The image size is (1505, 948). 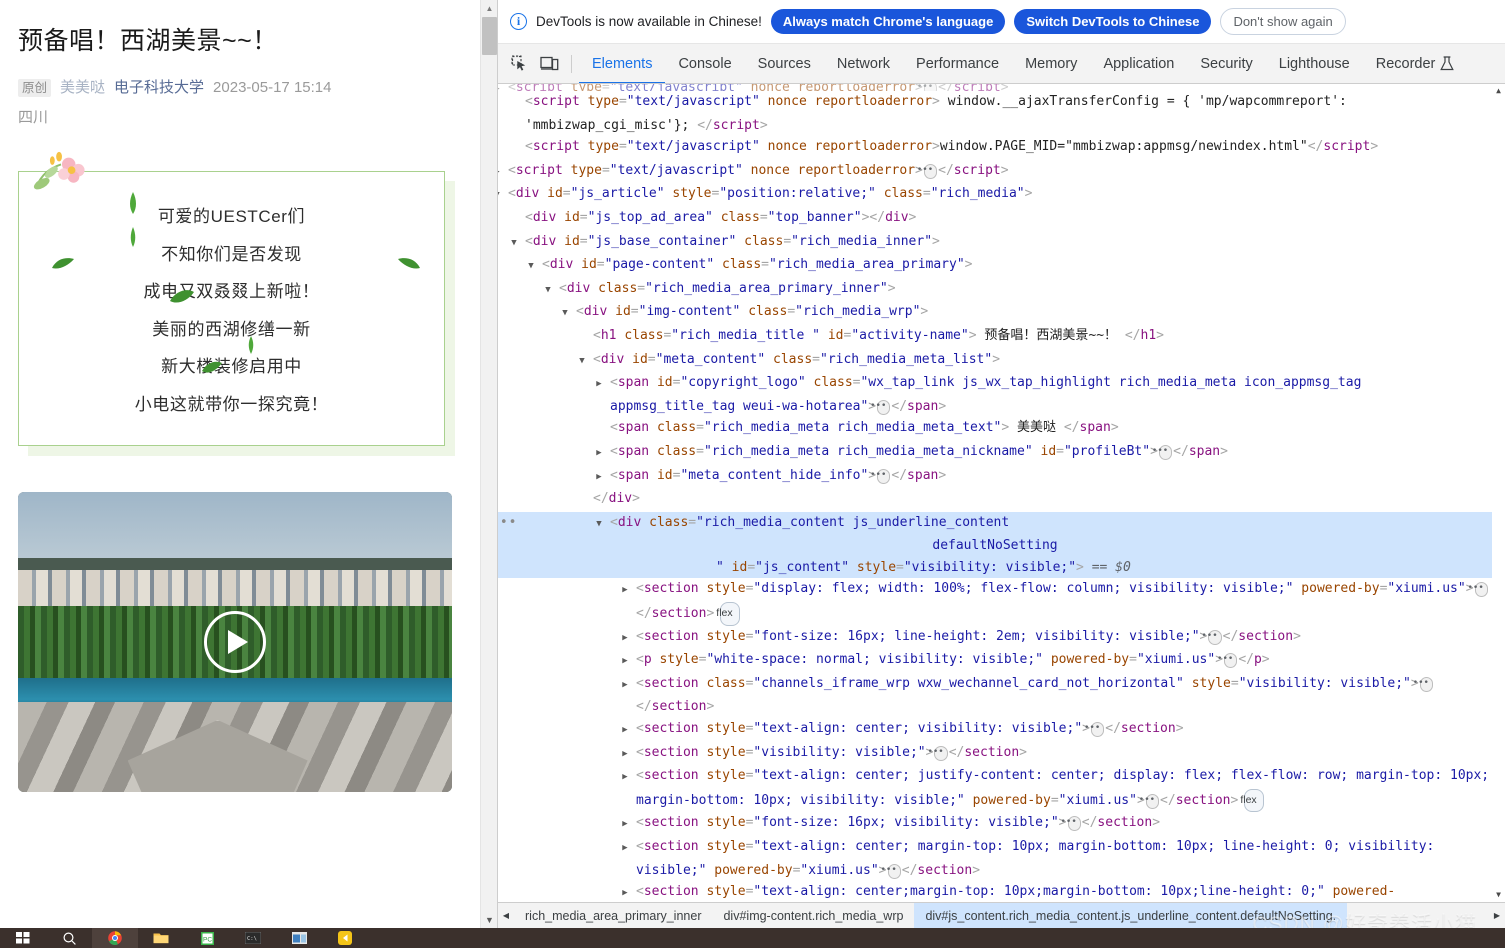 I want to click on file-explorer-icon, so click(x=161, y=938).